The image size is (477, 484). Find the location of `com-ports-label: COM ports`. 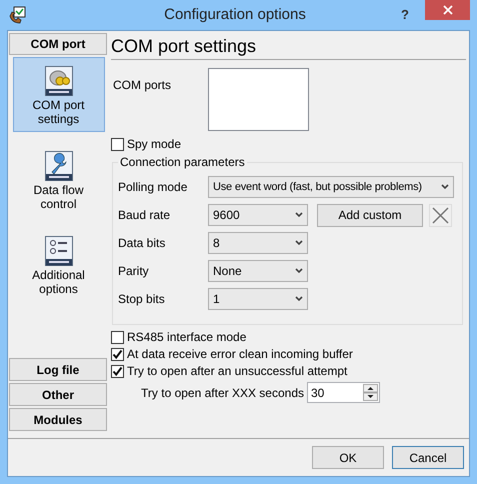

com-ports-label: COM ports is located at coordinates (142, 85).